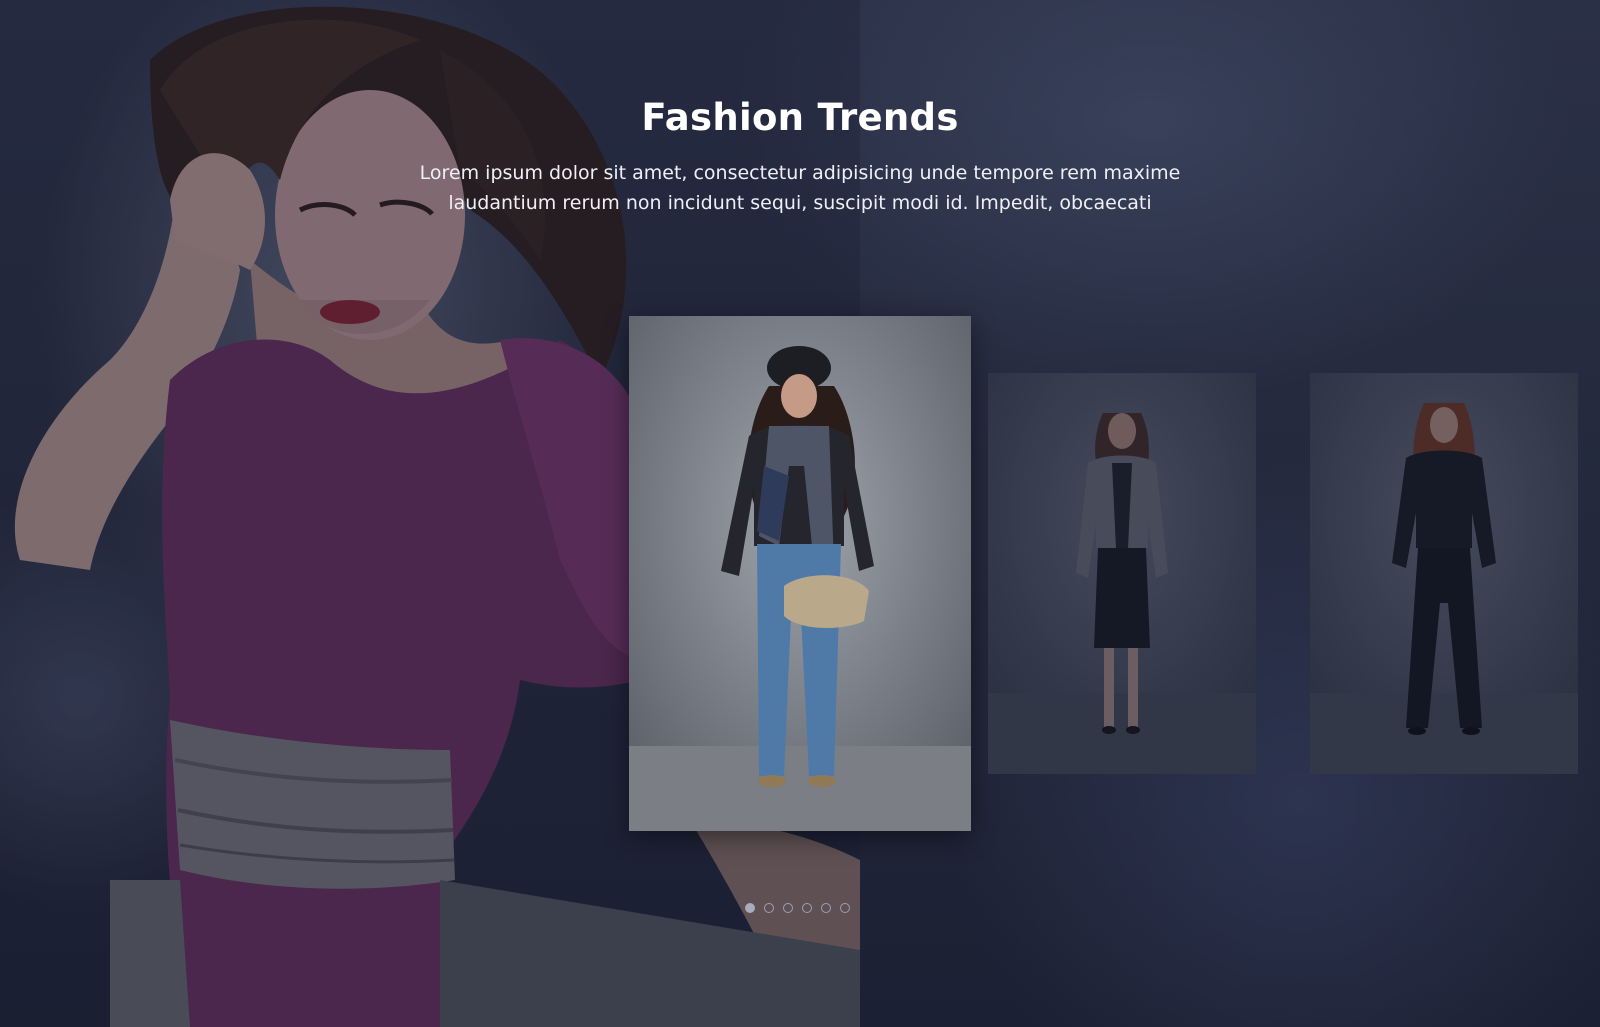  What do you see at coordinates (797, 908) in the screenshot?
I see `carousel-pagination` at bounding box center [797, 908].